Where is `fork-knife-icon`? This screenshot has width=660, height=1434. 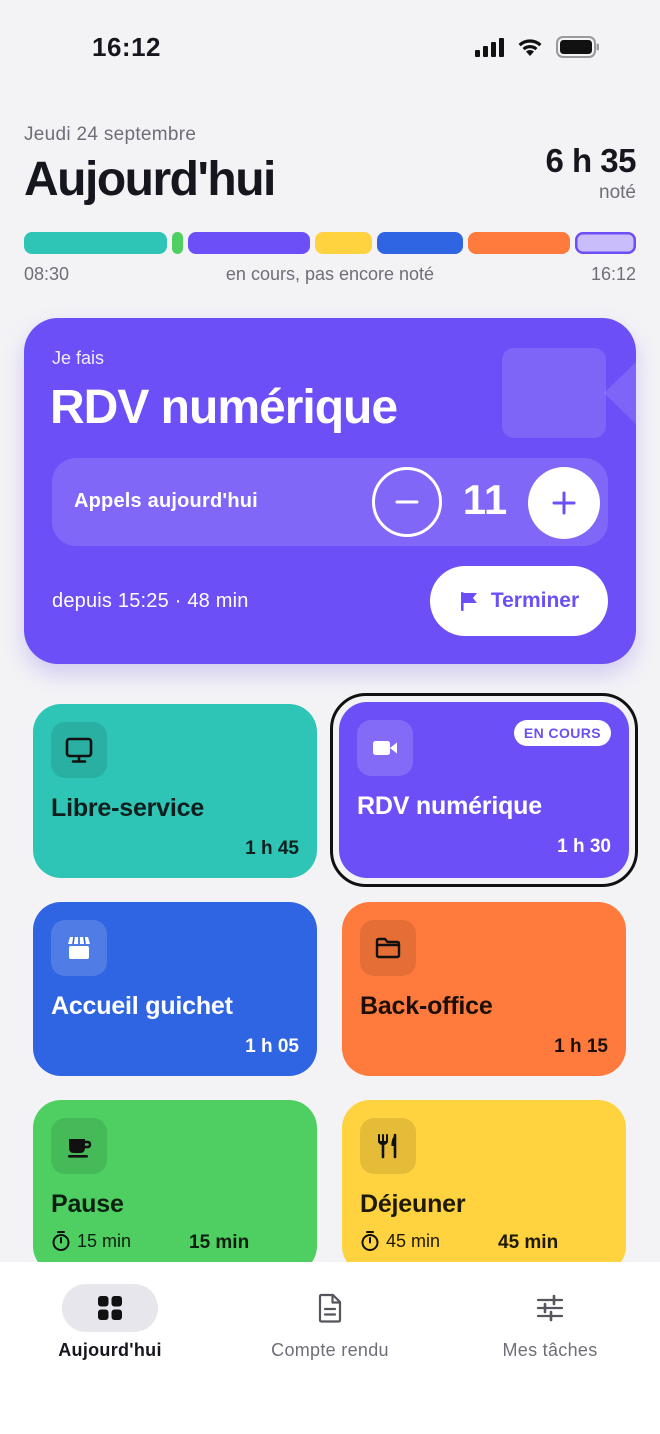 fork-knife-icon is located at coordinates (387, 1146).